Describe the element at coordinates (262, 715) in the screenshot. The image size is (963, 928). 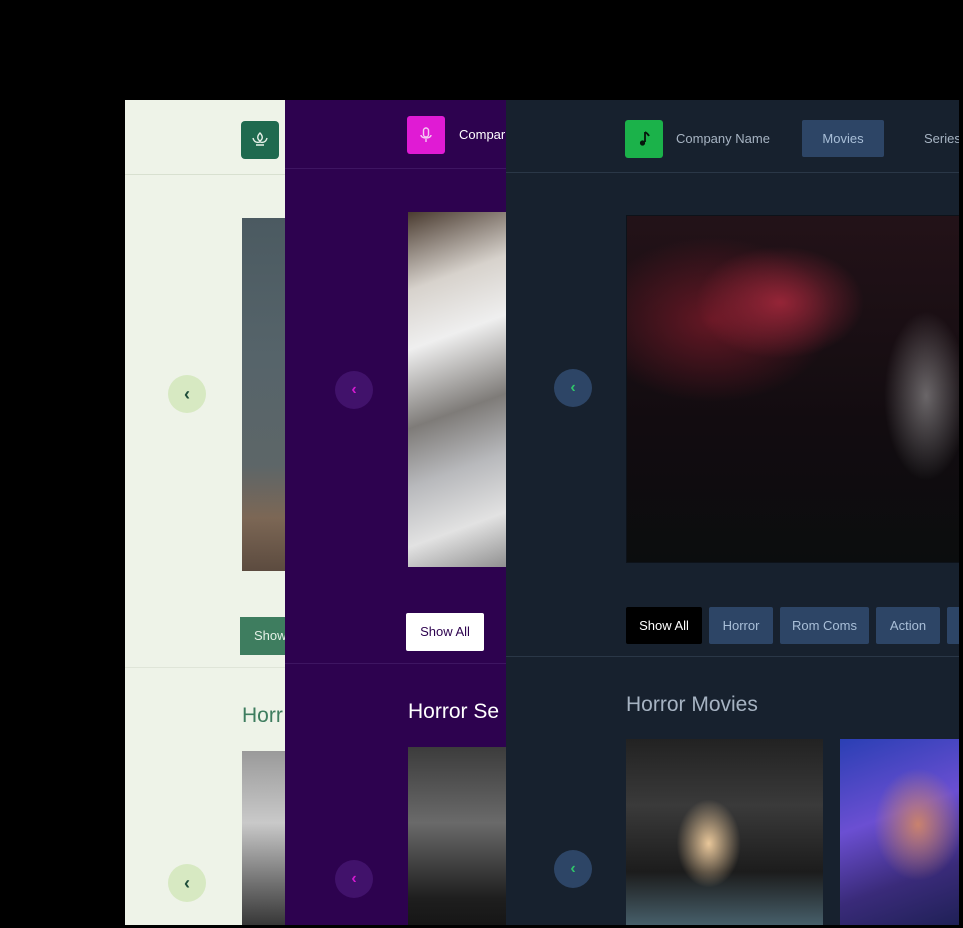
I see `section-title: Horr` at that location.